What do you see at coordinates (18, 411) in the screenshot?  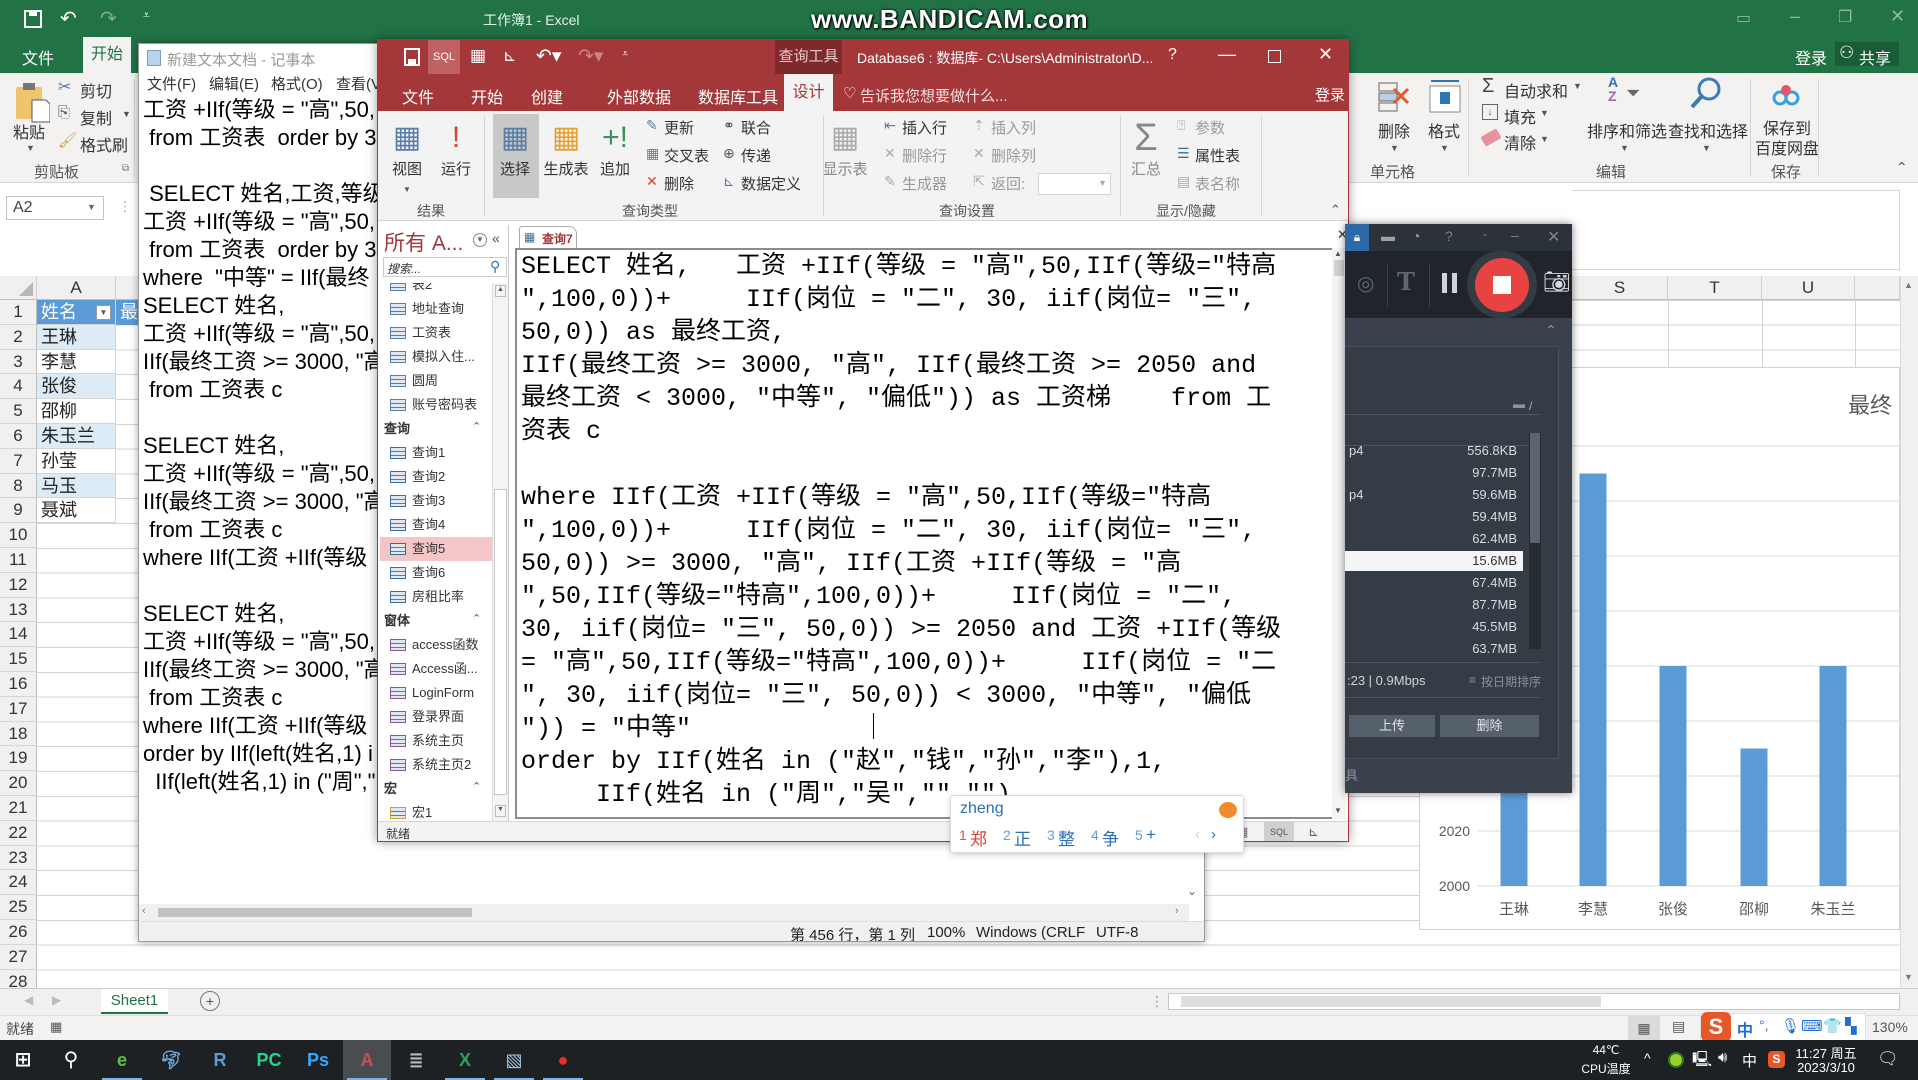 I see `row-header: 5` at bounding box center [18, 411].